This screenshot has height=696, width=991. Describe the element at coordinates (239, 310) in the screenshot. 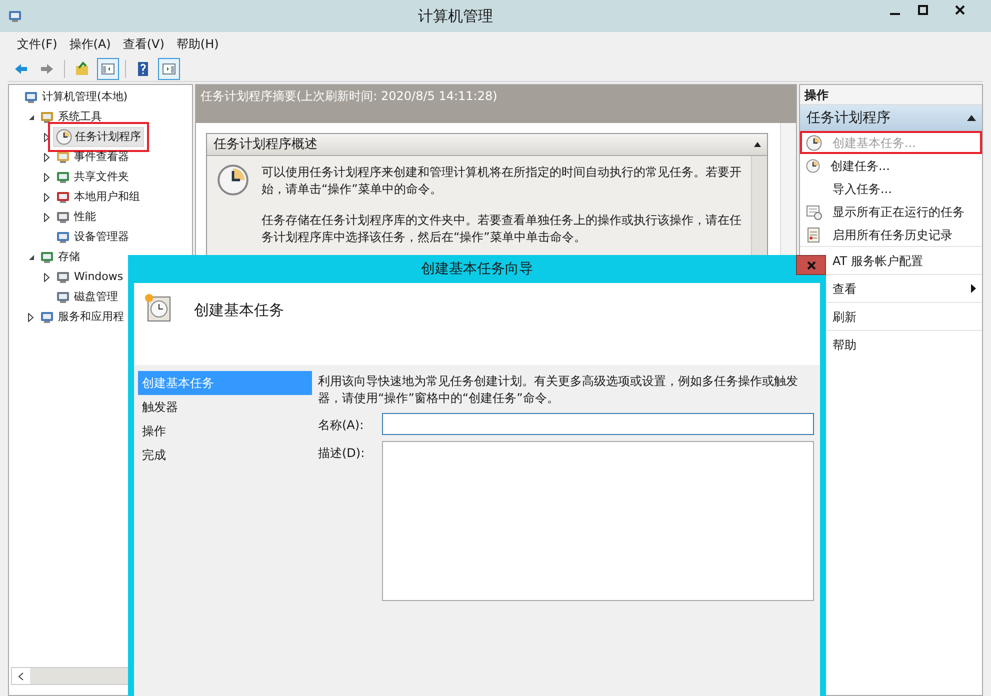

I see `wizard-heading: 创建基本任务` at that location.